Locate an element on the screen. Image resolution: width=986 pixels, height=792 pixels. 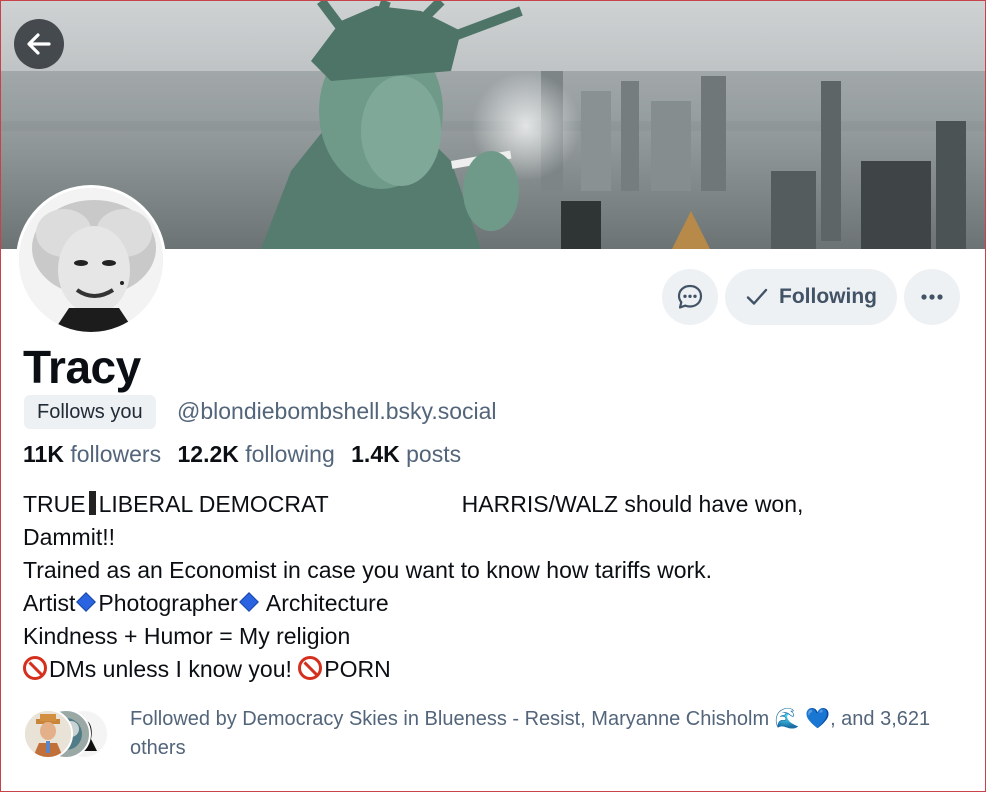
bio-line-5: DMs unless I know you! PORN is located at coordinates (473, 669).